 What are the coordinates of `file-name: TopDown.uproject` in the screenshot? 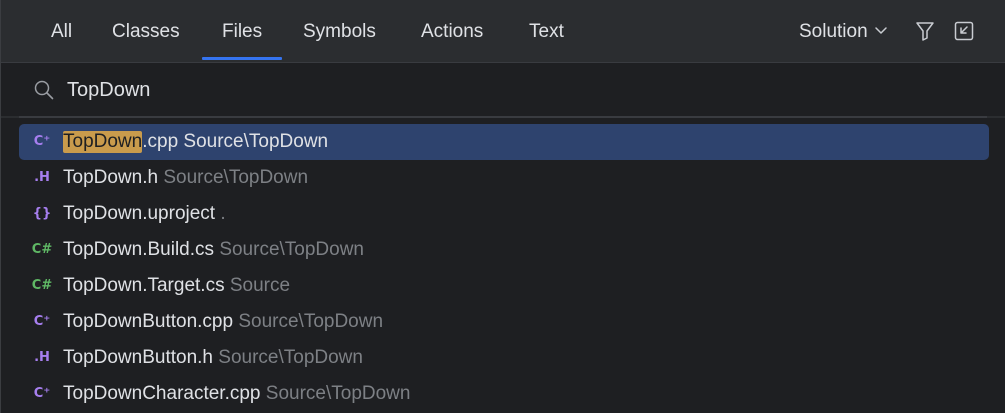 It's located at (139, 213).